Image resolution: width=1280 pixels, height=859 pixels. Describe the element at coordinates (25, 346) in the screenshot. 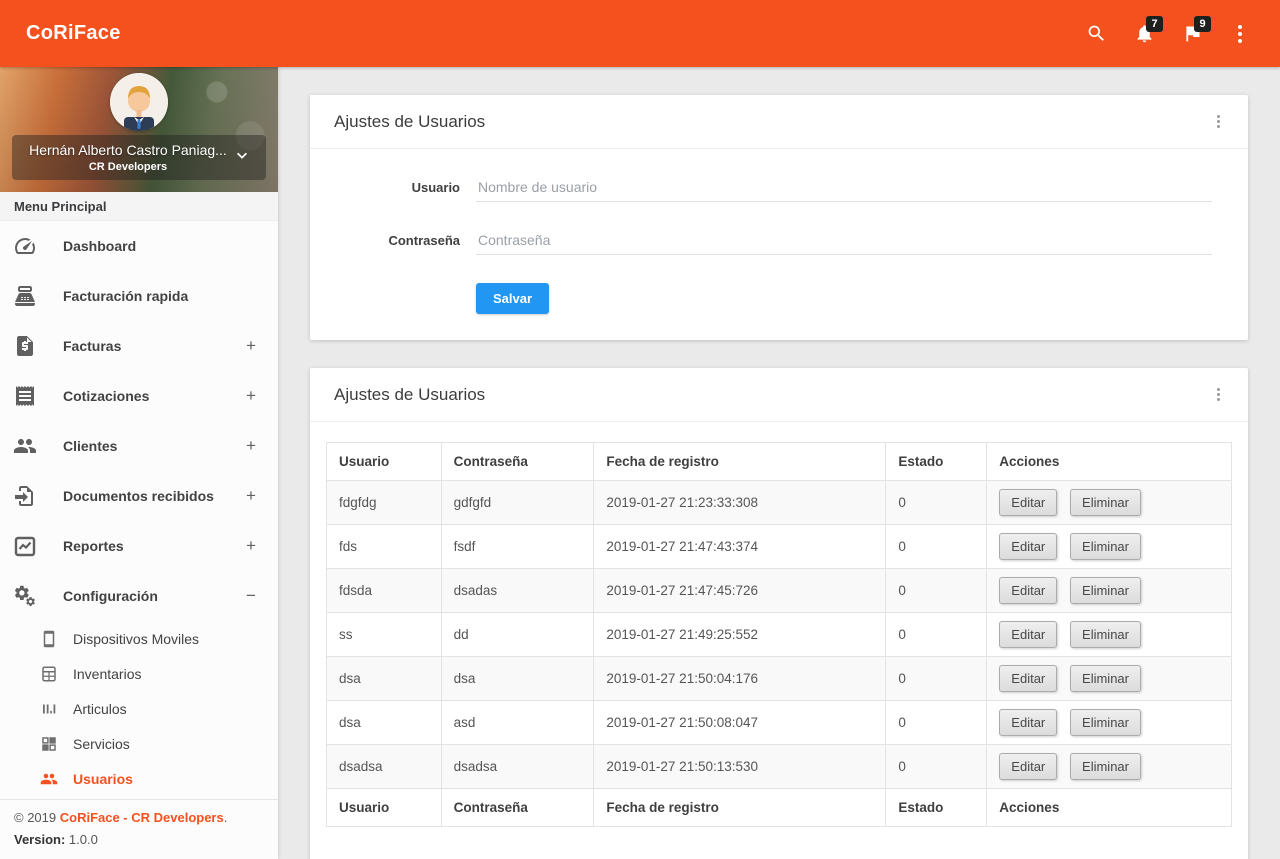

I see `invoice-icon` at that location.